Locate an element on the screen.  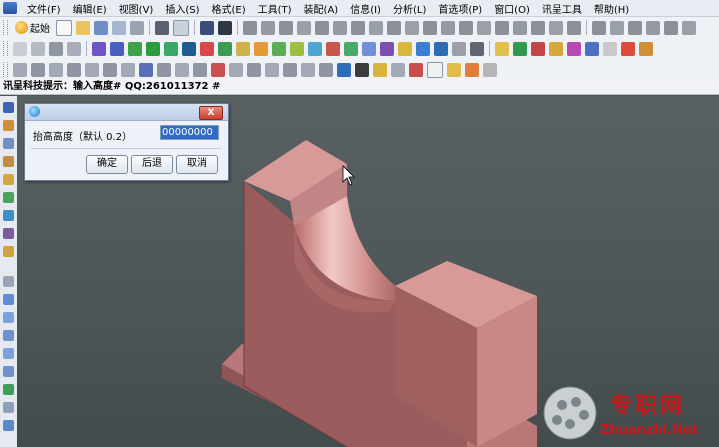
measure-icon is located at coordinates (671, 27).